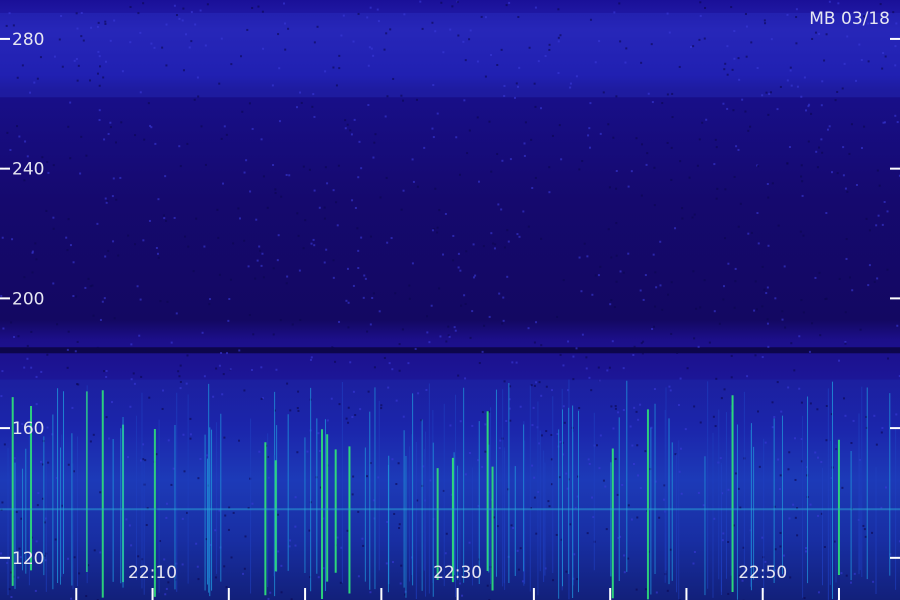 This screenshot has height=600, width=900. I want to click on feature-line, so click(450, 350).